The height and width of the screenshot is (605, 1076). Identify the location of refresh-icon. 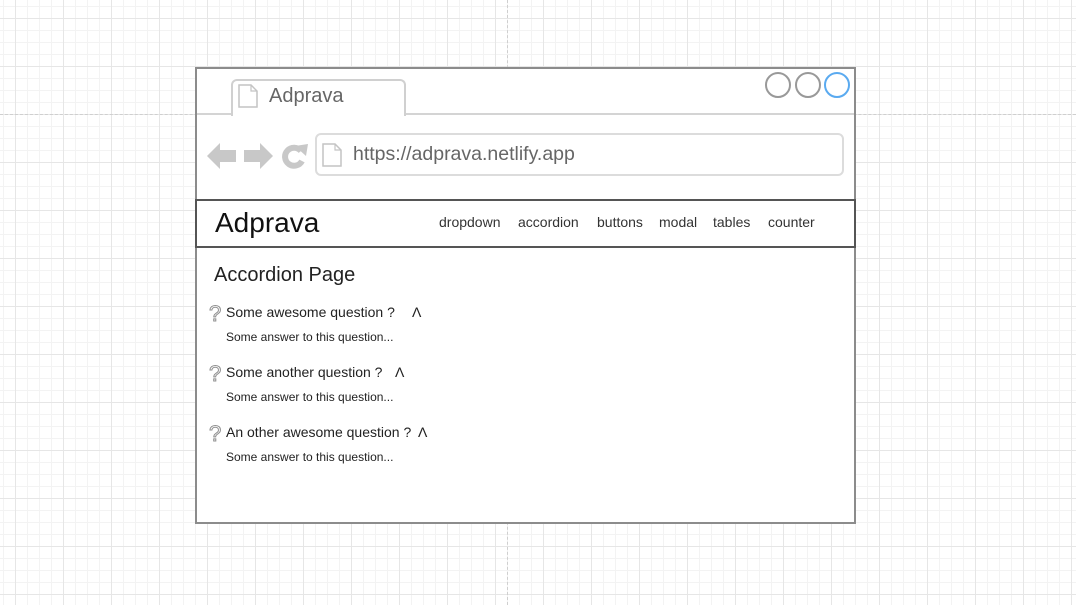
(294, 156).